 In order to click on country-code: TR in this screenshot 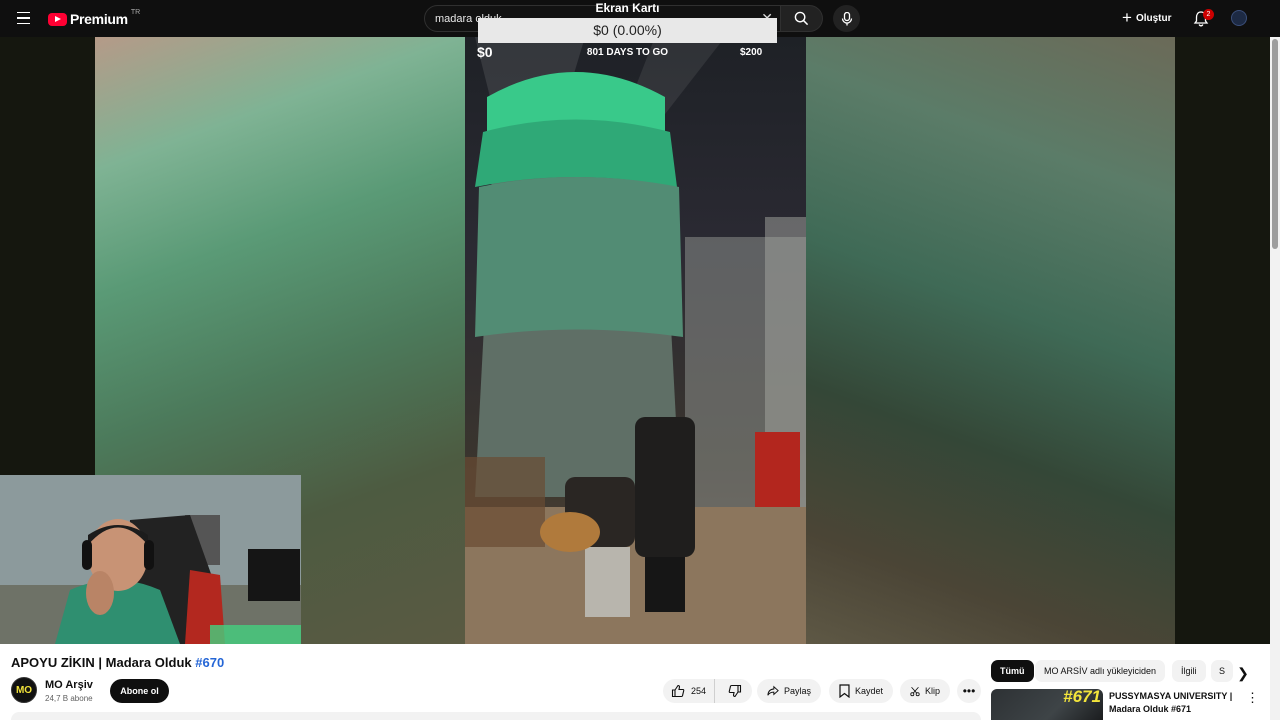, I will do `click(135, 12)`.